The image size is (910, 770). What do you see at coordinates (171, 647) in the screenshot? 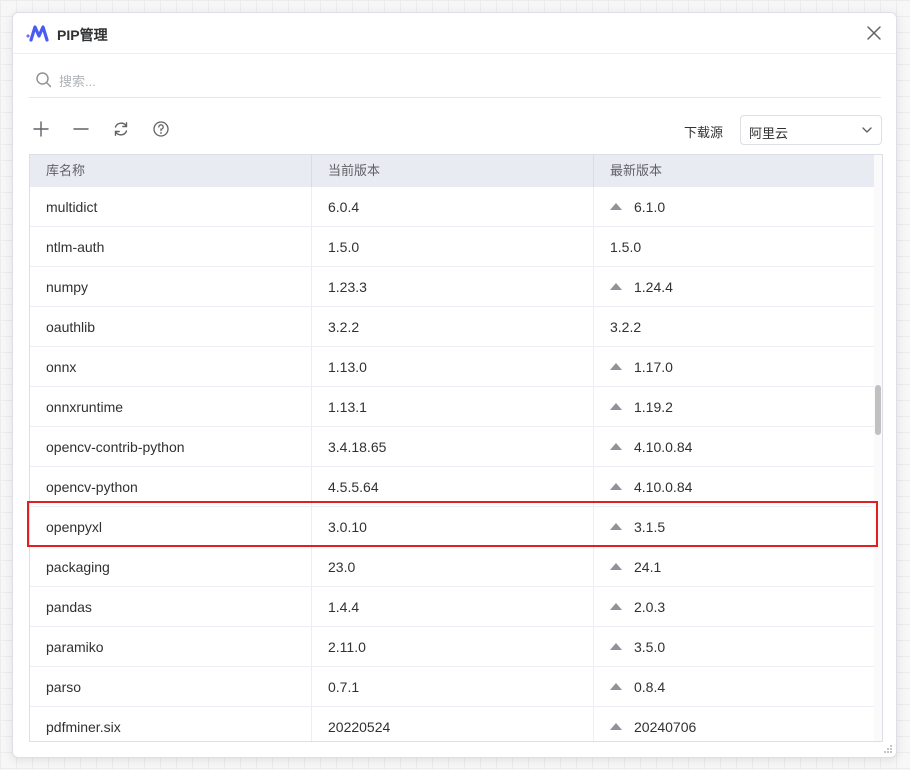
I see `package-name-cell: paramiko` at bounding box center [171, 647].